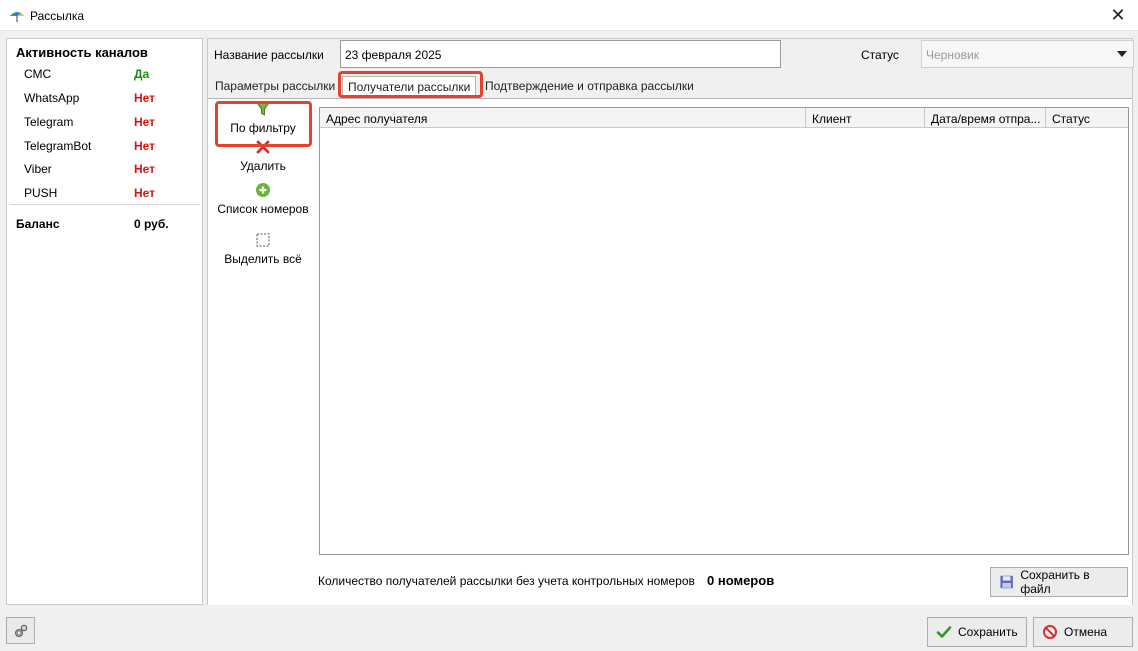 The width and height of the screenshot is (1138, 651). What do you see at coordinates (49, 122) in the screenshot?
I see `channel-name: Telegram` at bounding box center [49, 122].